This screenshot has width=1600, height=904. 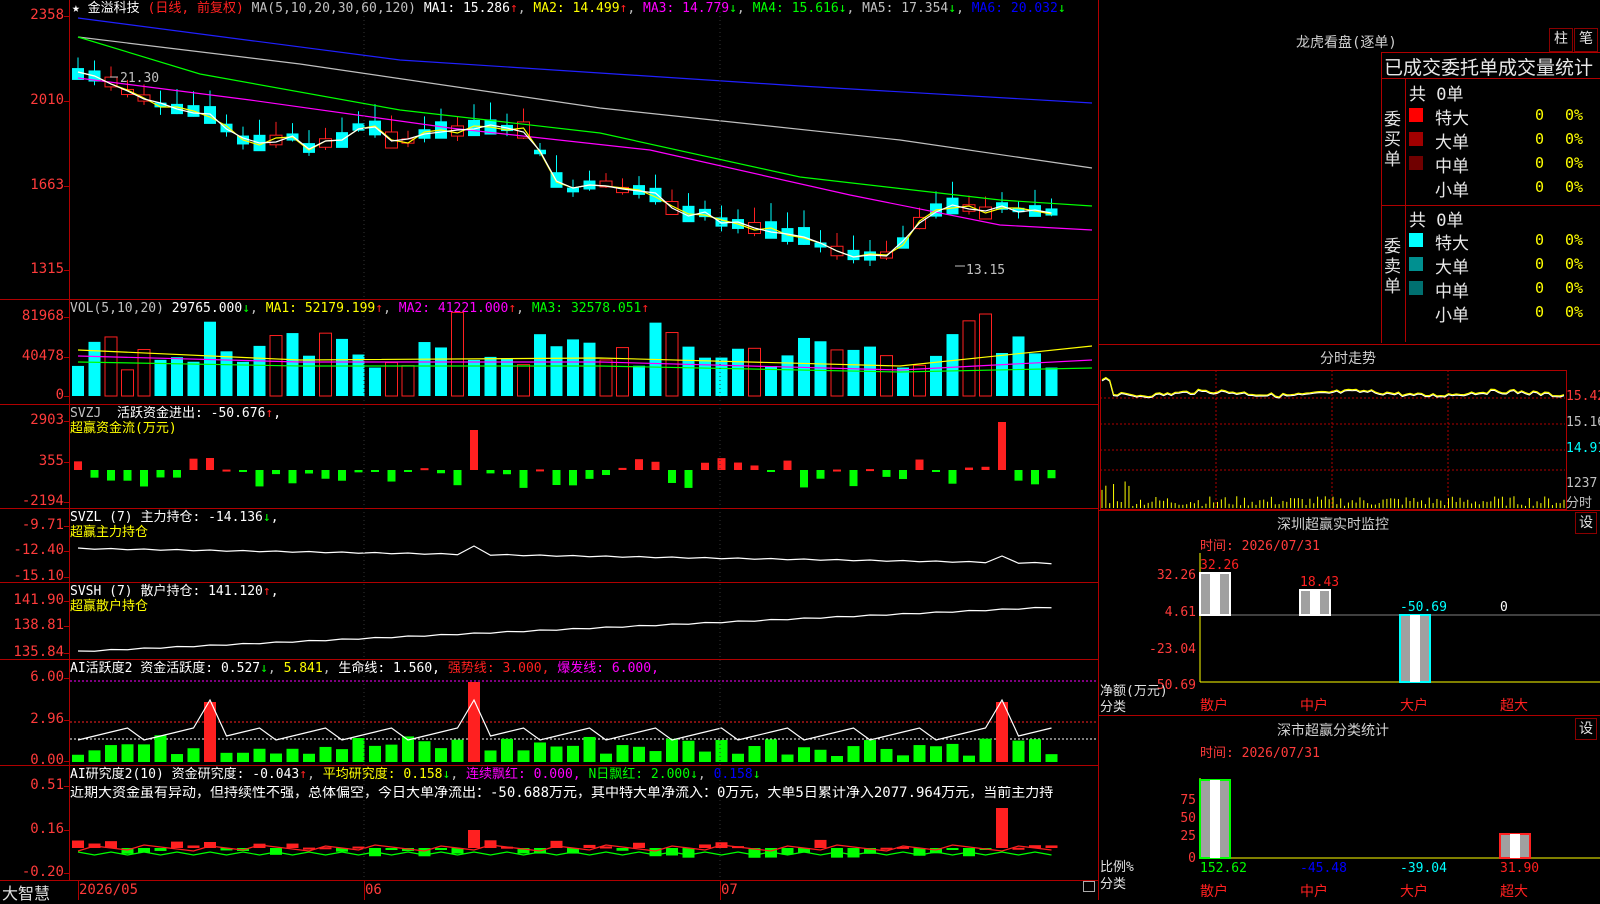 I want to click on vol-ma-value: MA1: 52179.199, so click(x=320, y=308).